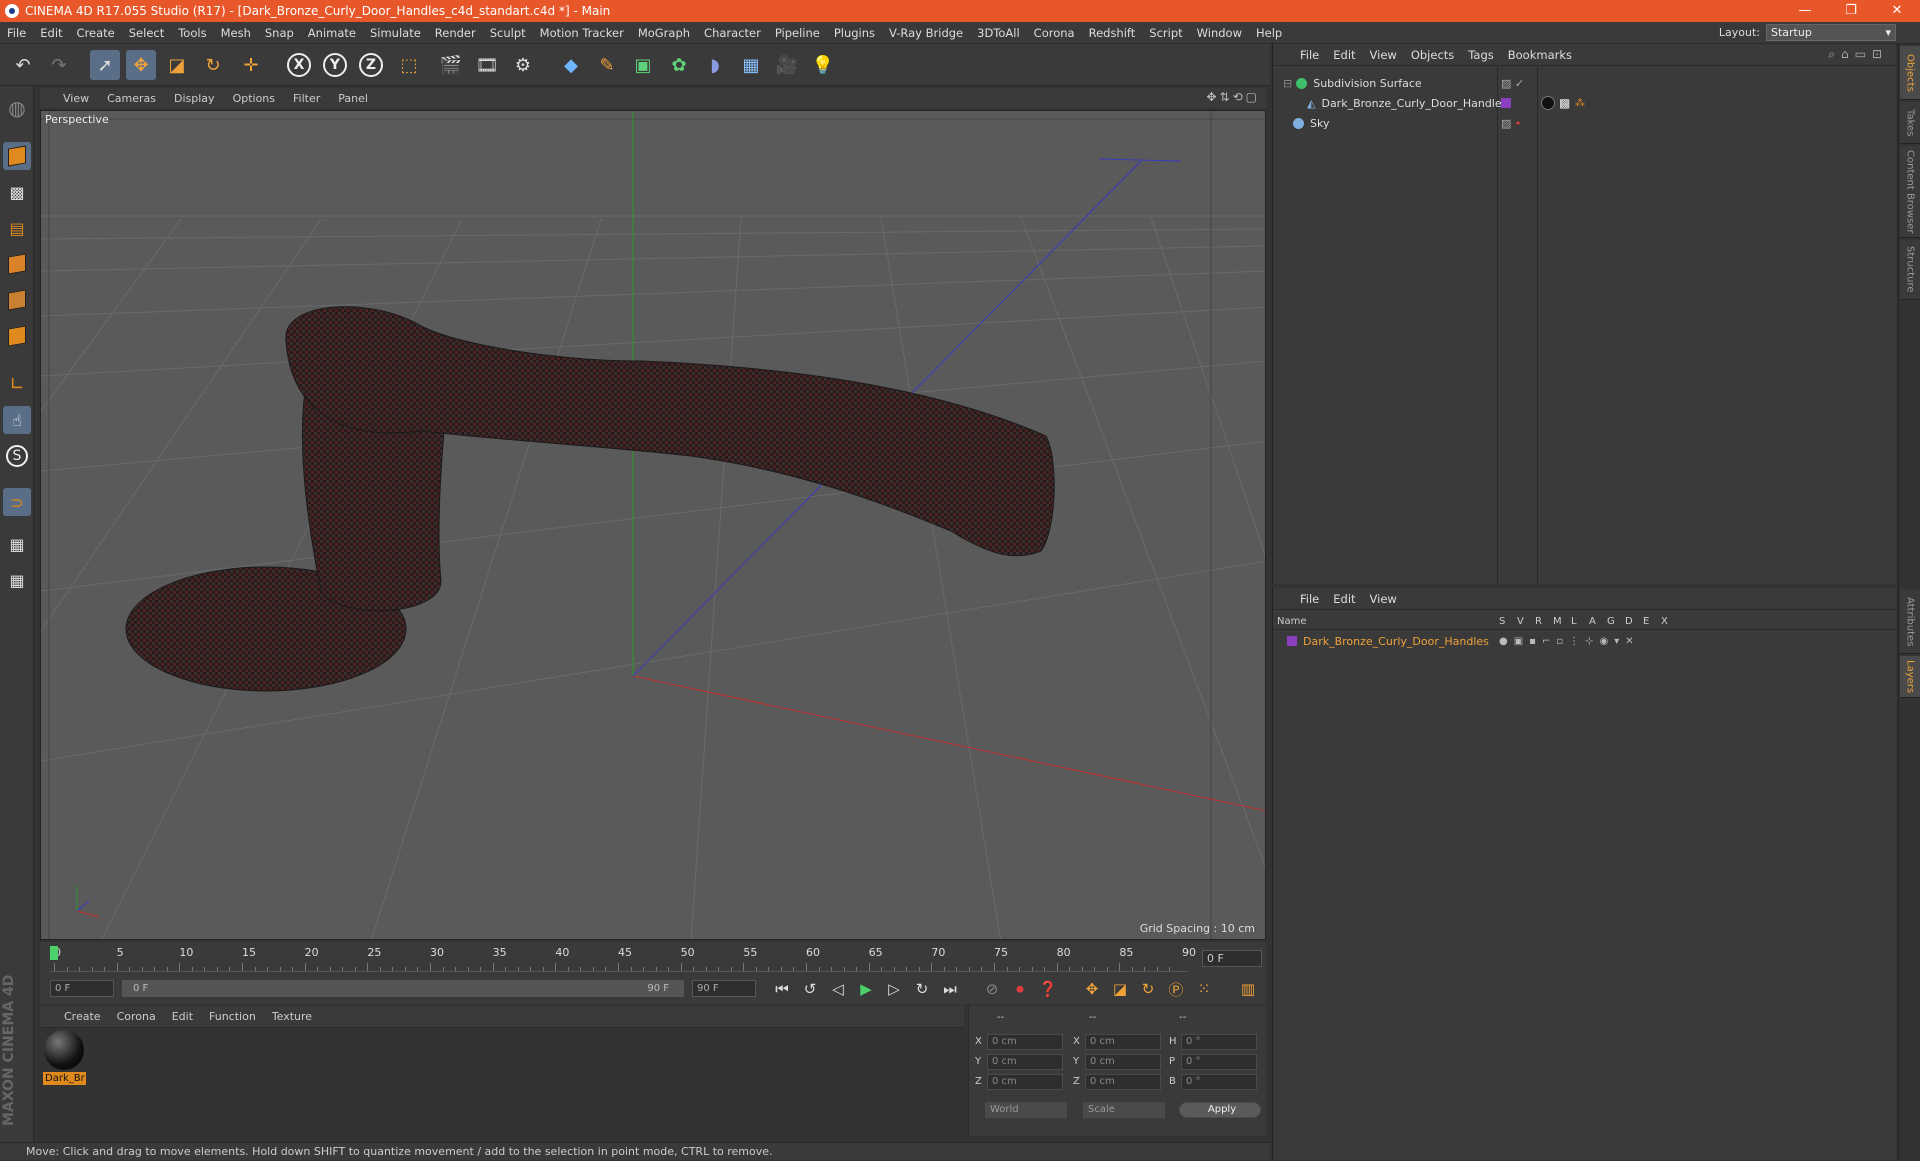 The width and height of the screenshot is (1920, 1161). What do you see at coordinates (194, 98) in the screenshot?
I see `viewport-menu-display: Display` at bounding box center [194, 98].